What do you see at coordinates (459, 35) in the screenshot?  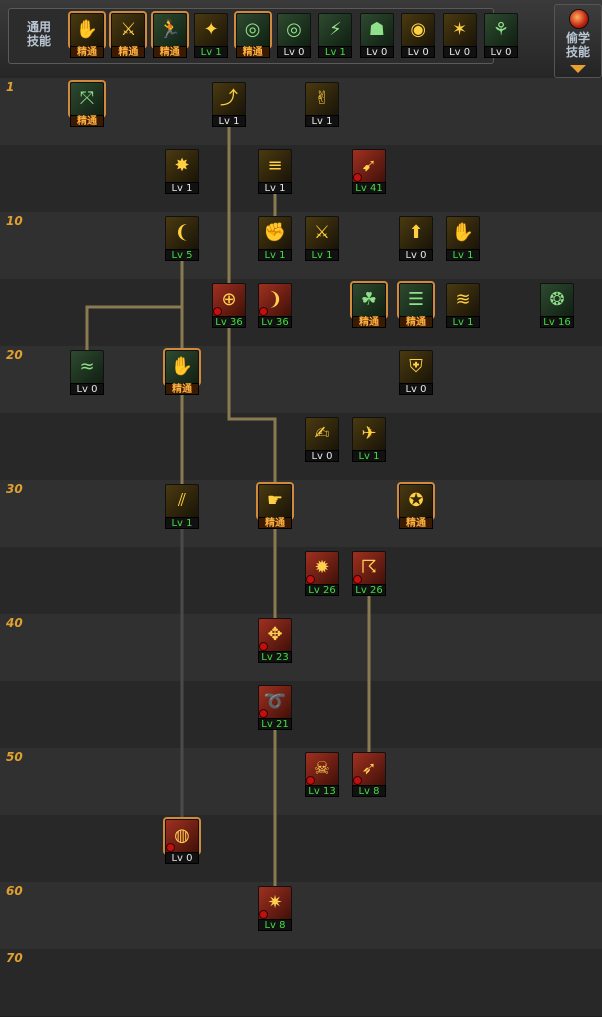 I see `common-skill-slot: ✶ Lv 0` at bounding box center [459, 35].